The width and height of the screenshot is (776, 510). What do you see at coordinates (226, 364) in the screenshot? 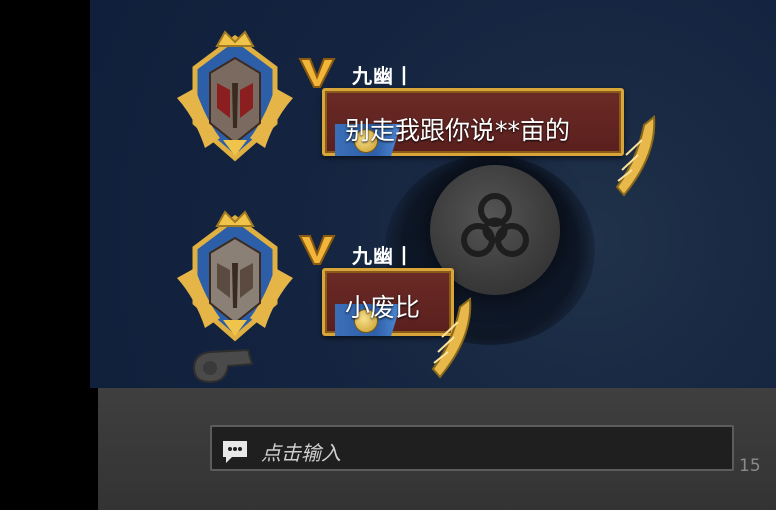
I see `whistle-icon` at bounding box center [226, 364].